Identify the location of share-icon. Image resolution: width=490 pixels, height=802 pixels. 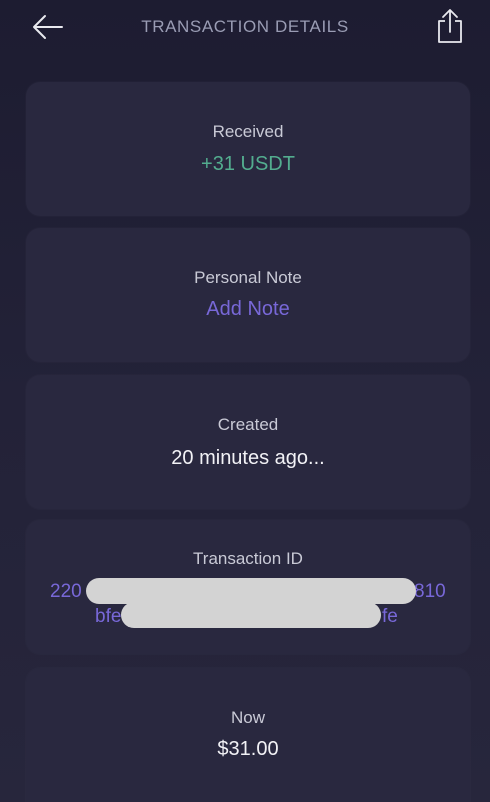
(450, 26).